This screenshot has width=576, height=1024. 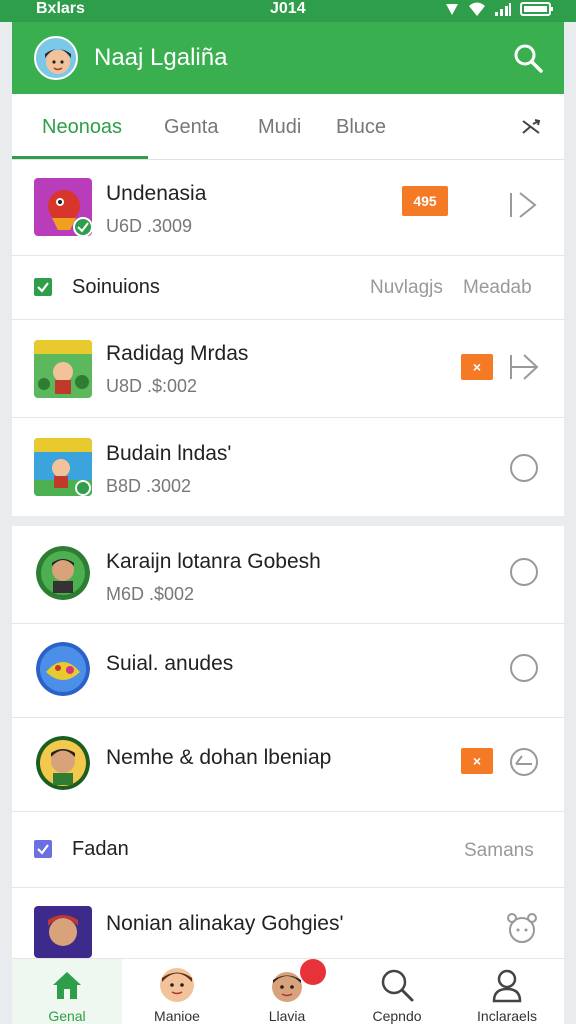 What do you see at coordinates (156, 193) in the screenshot?
I see `item-title: Undenasia` at bounding box center [156, 193].